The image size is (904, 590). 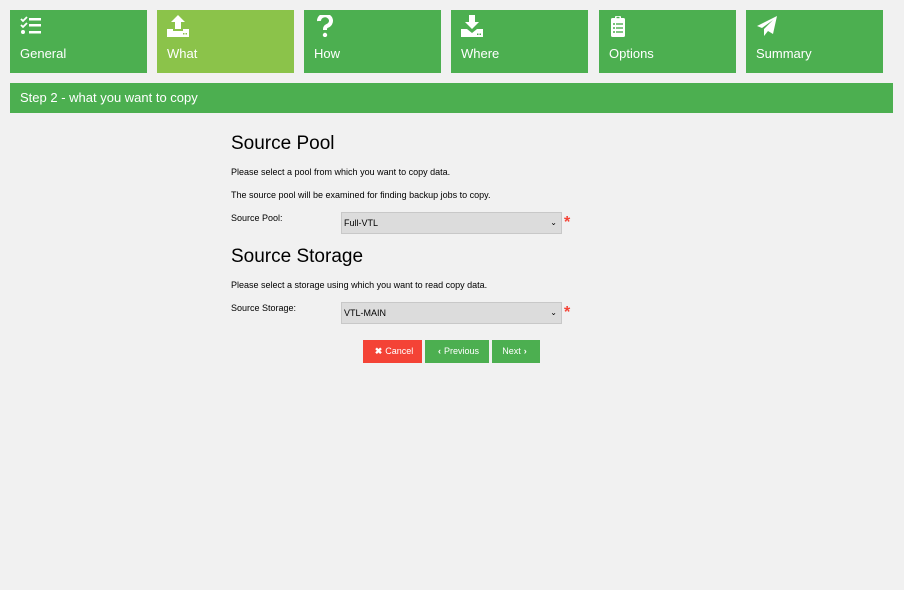 I want to click on upload-icon, so click(x=178, y=26).